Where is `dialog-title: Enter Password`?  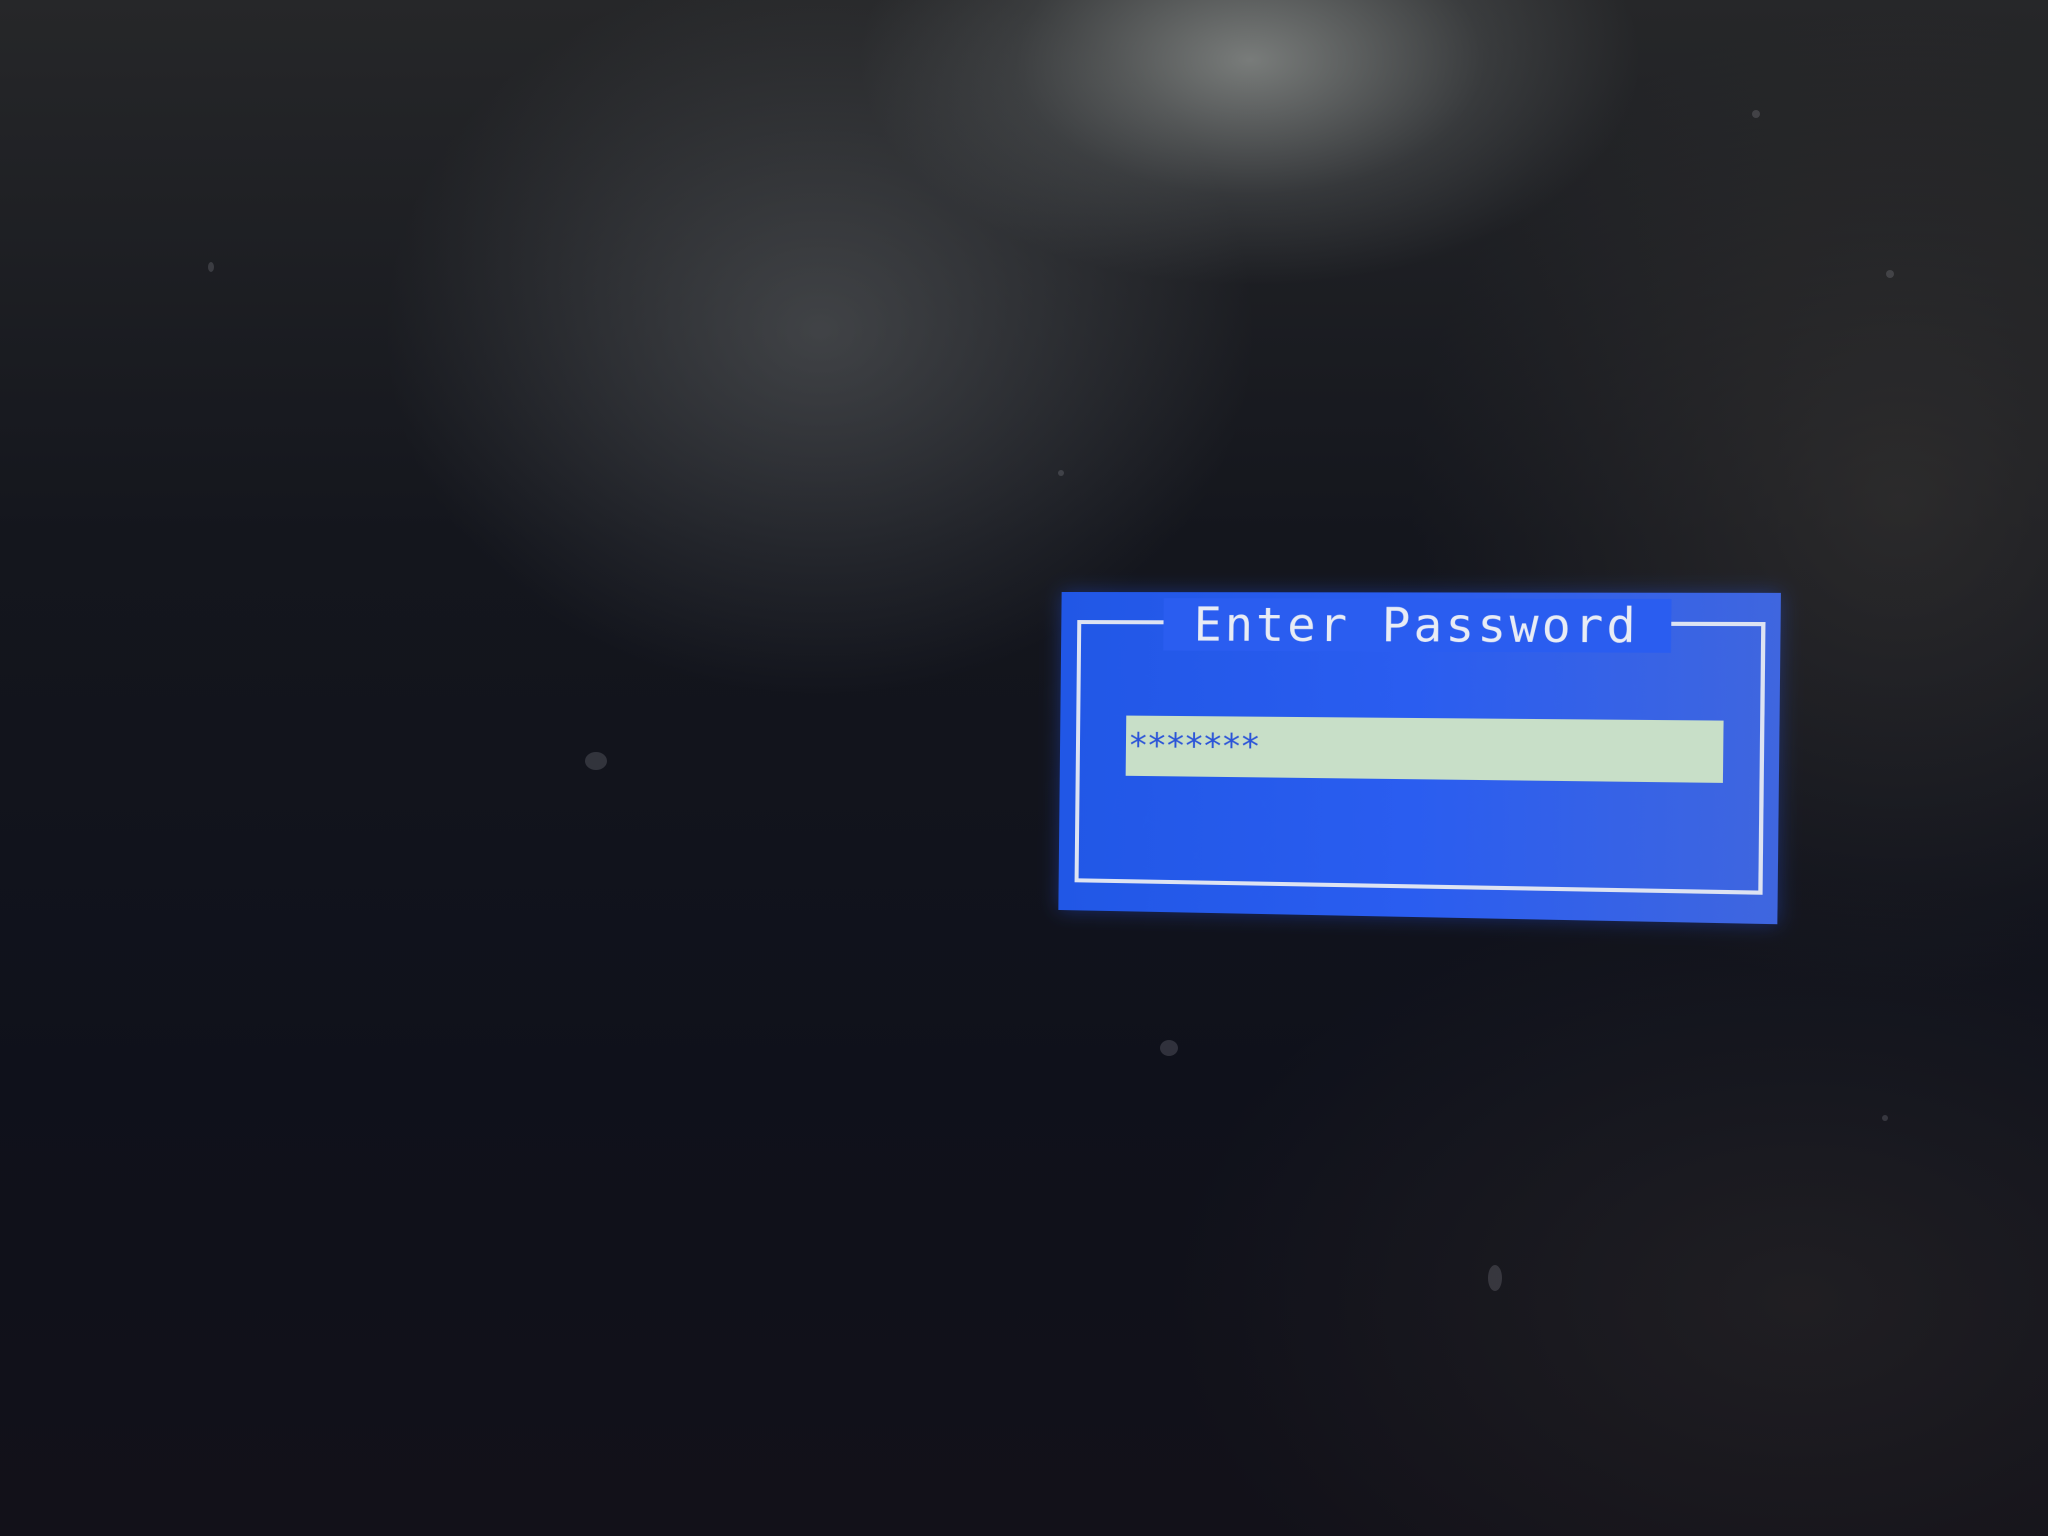 dialog-title: Enter Password is located at coordinates (1417, 625).